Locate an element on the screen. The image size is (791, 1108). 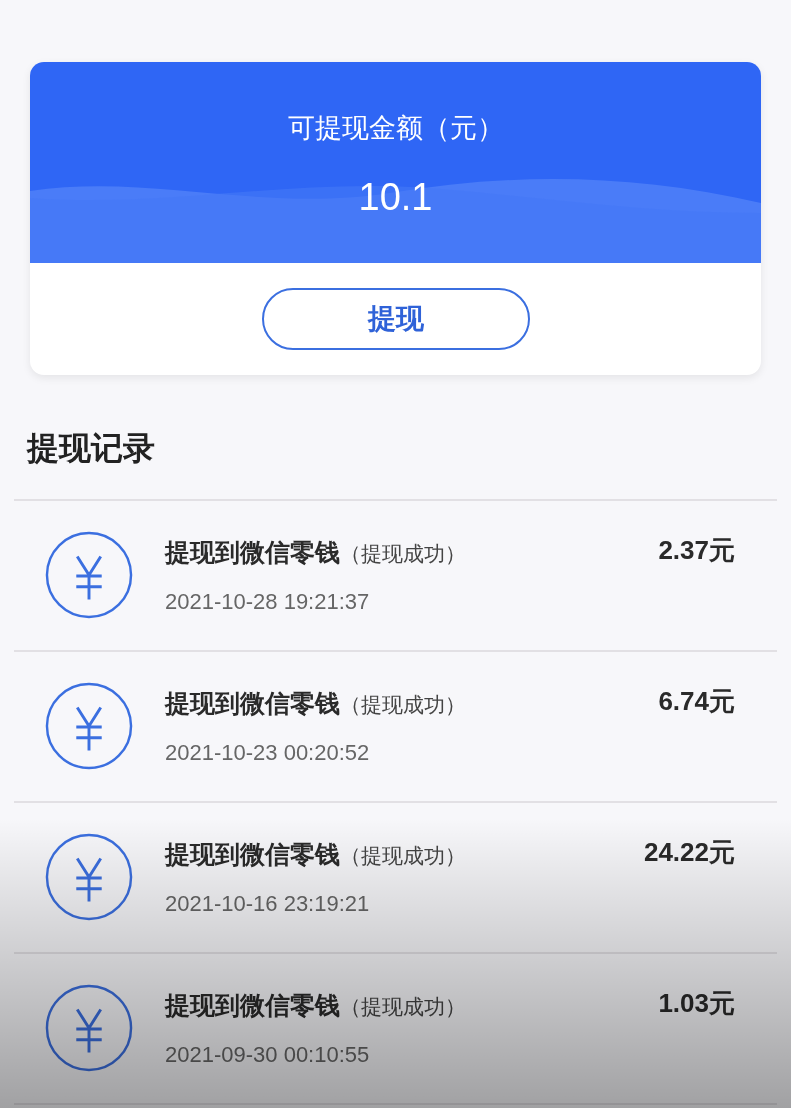
withdraw-button: 提现 is located at coordinates (395, 319).